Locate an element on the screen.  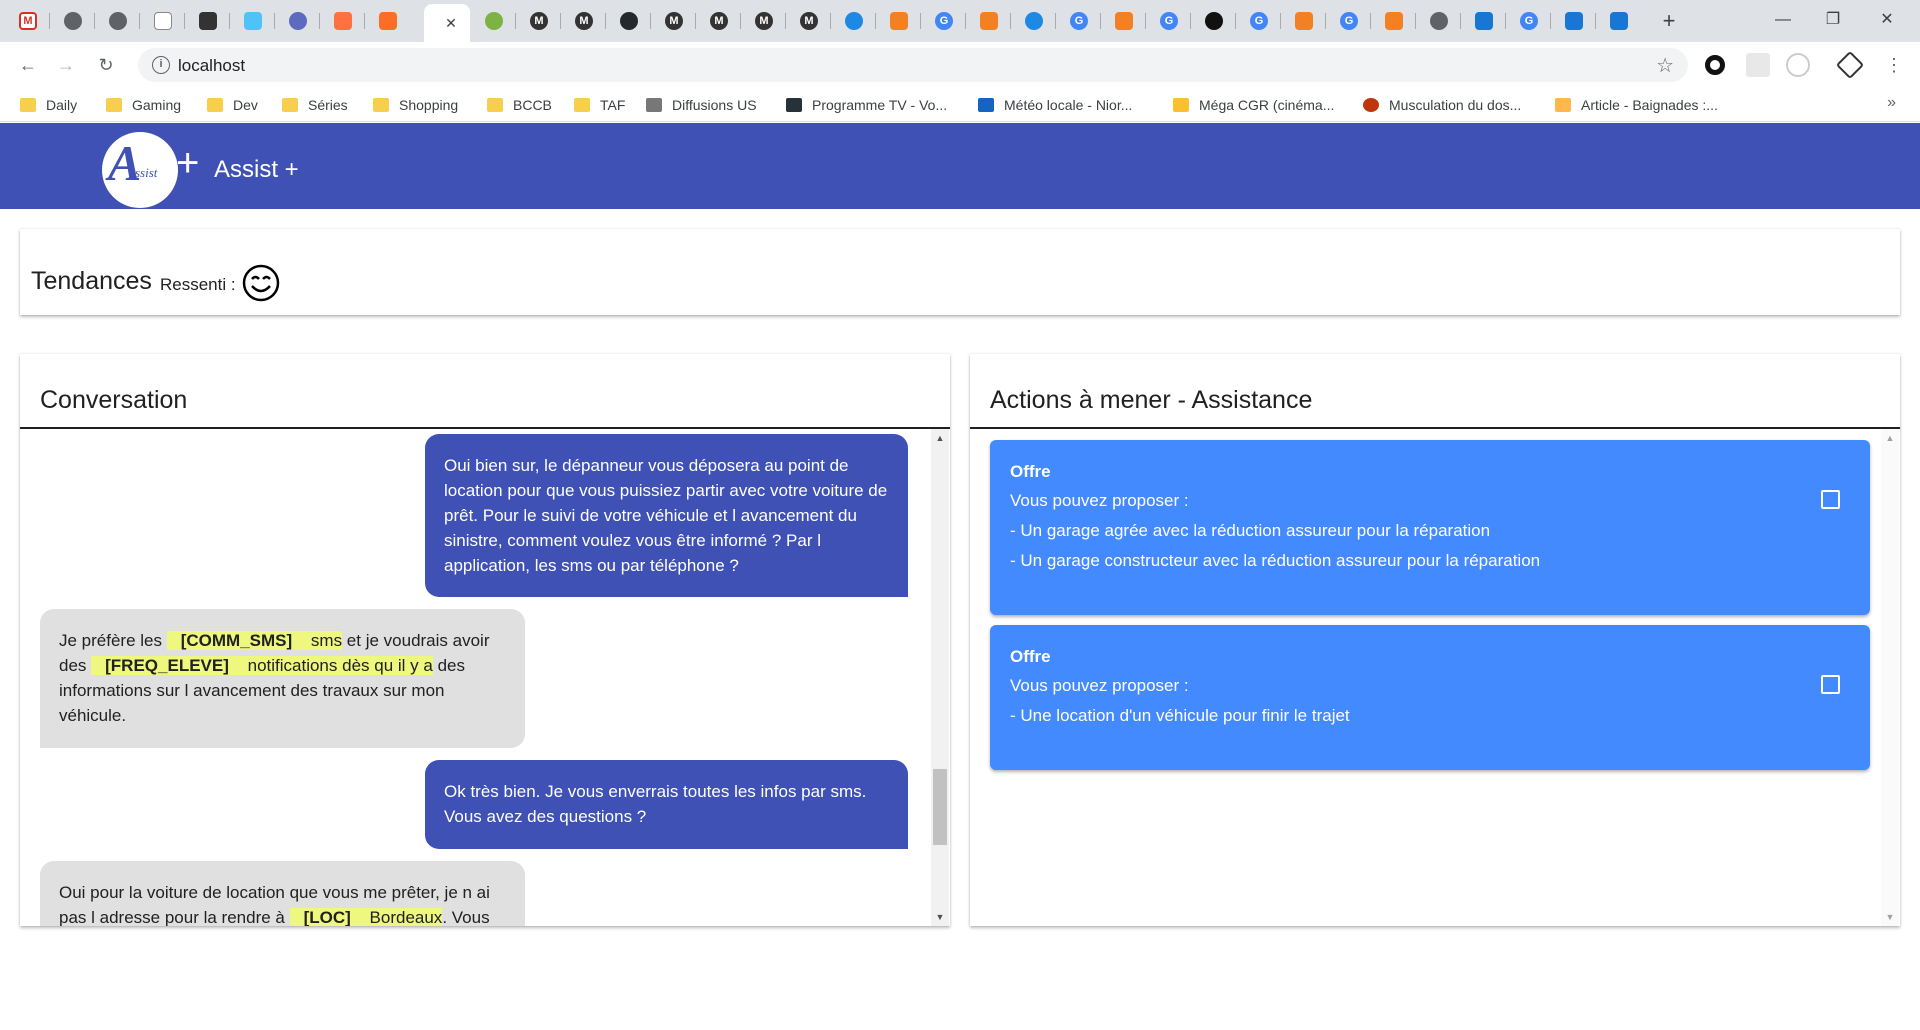
tab-dark is located at coordinates (1214, 21).